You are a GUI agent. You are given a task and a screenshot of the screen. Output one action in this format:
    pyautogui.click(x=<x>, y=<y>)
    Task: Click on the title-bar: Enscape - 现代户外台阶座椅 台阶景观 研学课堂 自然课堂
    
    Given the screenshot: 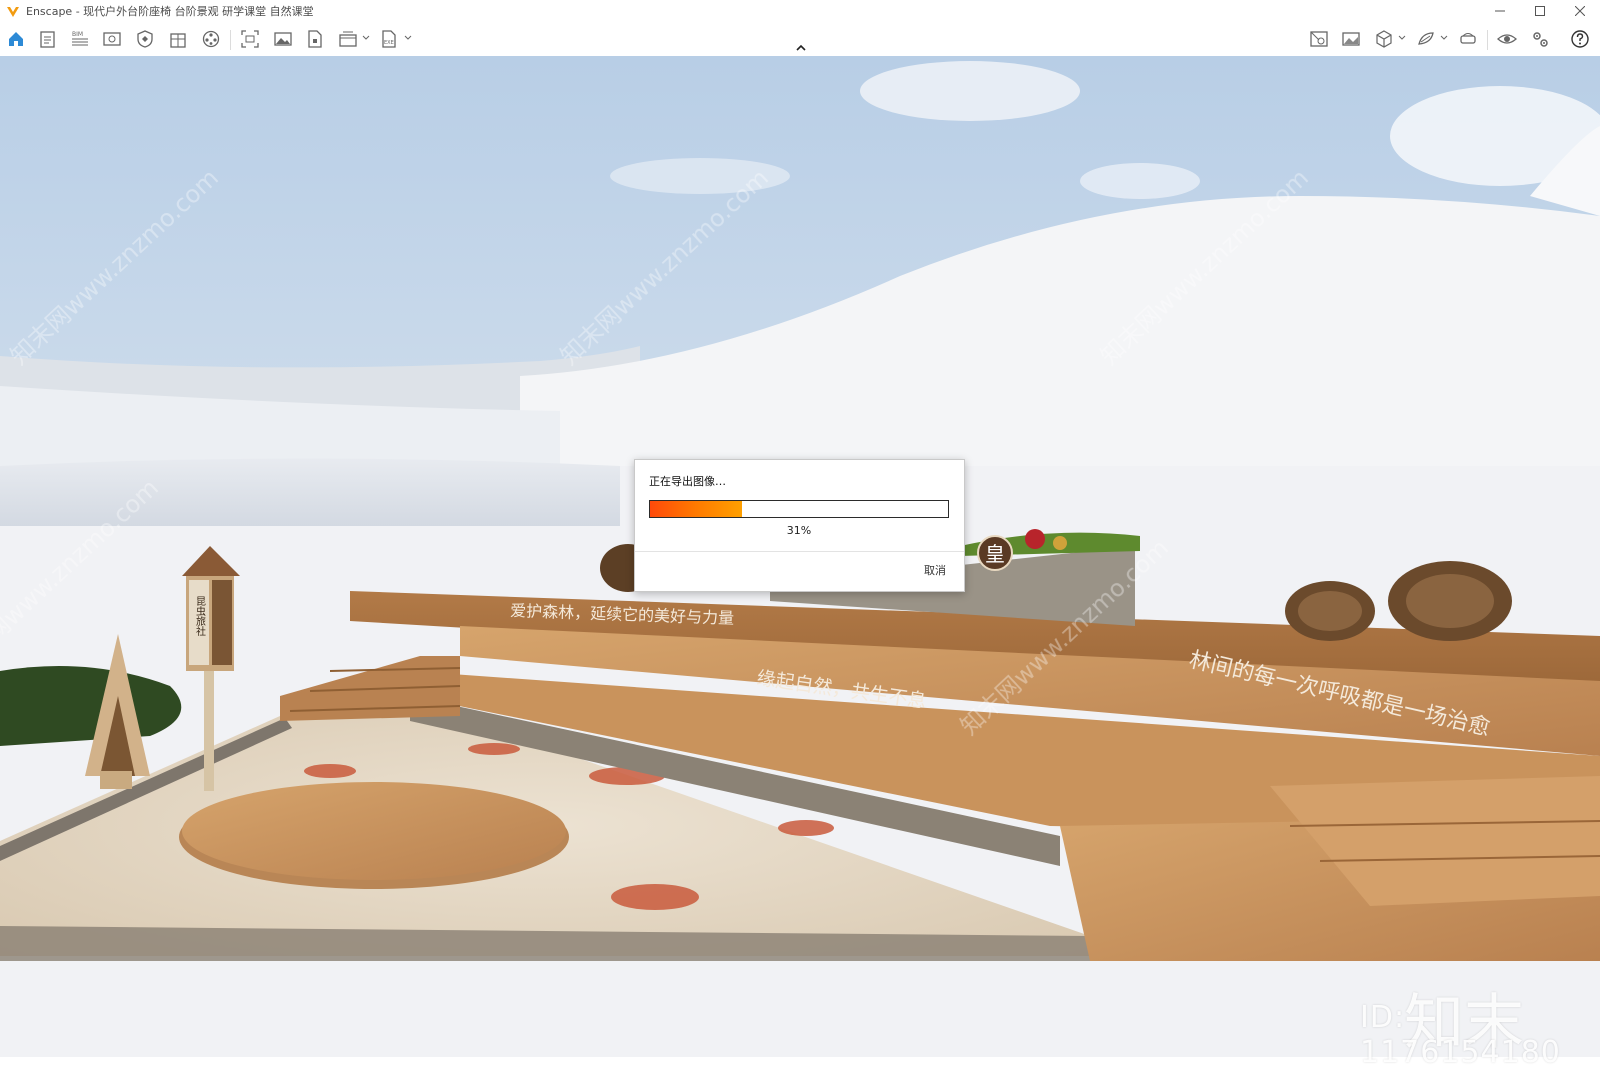 What is the action you would take?
    pyautogui.click(x=800, y=11)
    